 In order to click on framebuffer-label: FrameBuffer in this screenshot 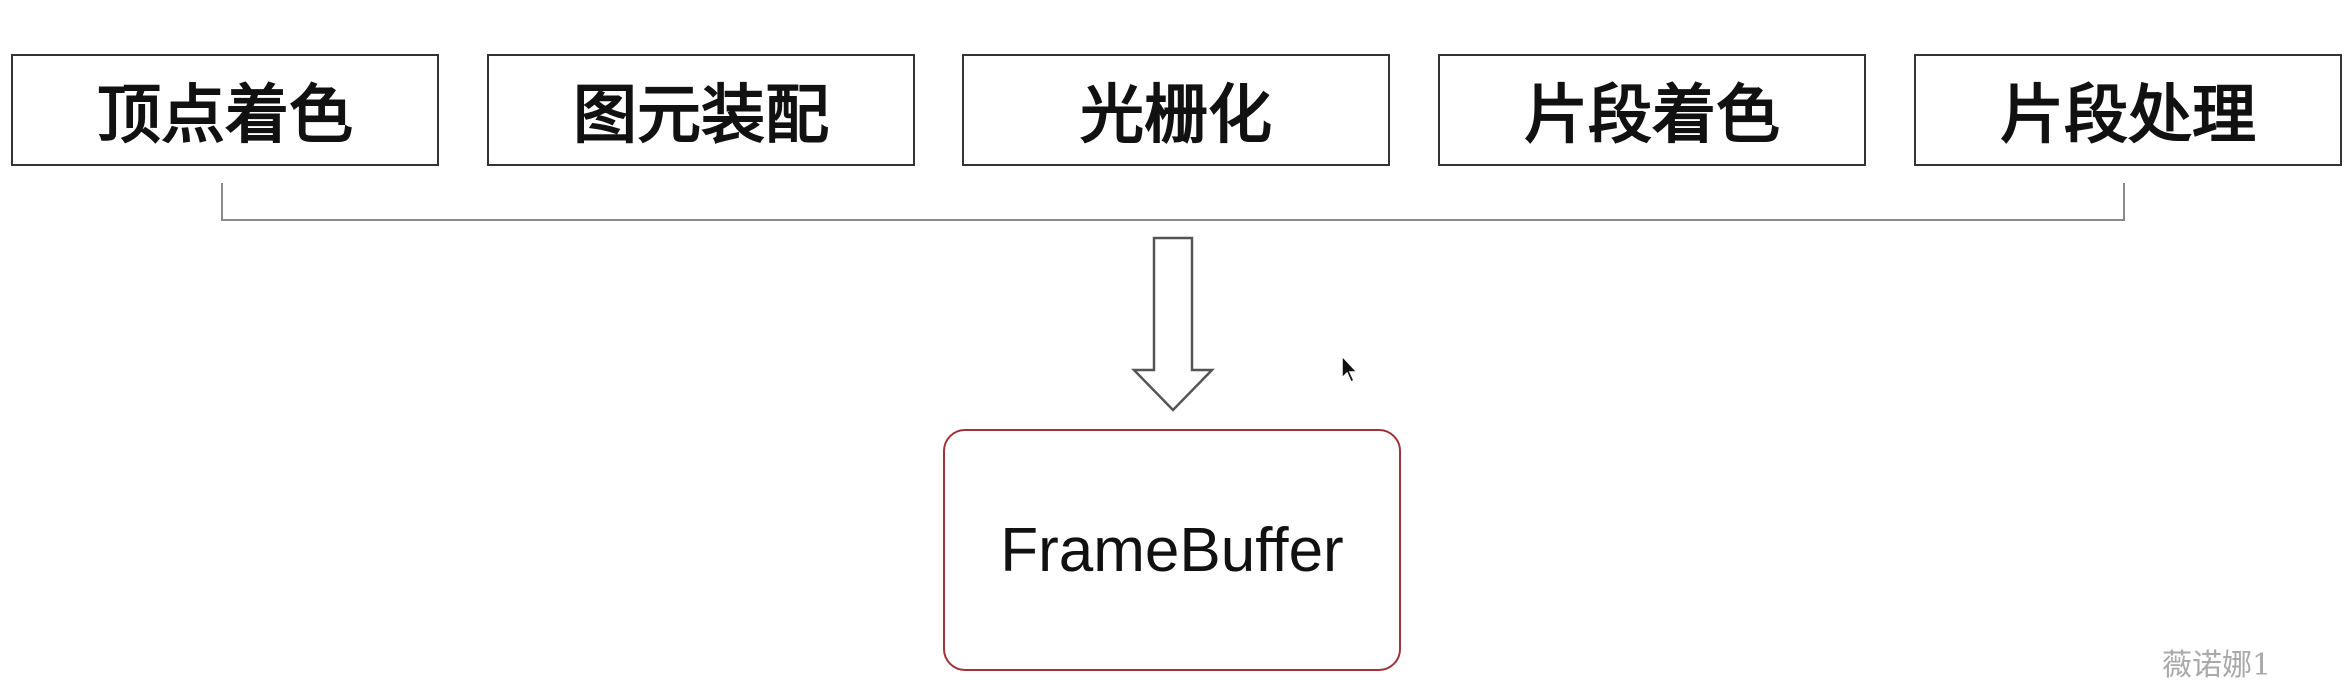, I will do `click(1172, 550)`.